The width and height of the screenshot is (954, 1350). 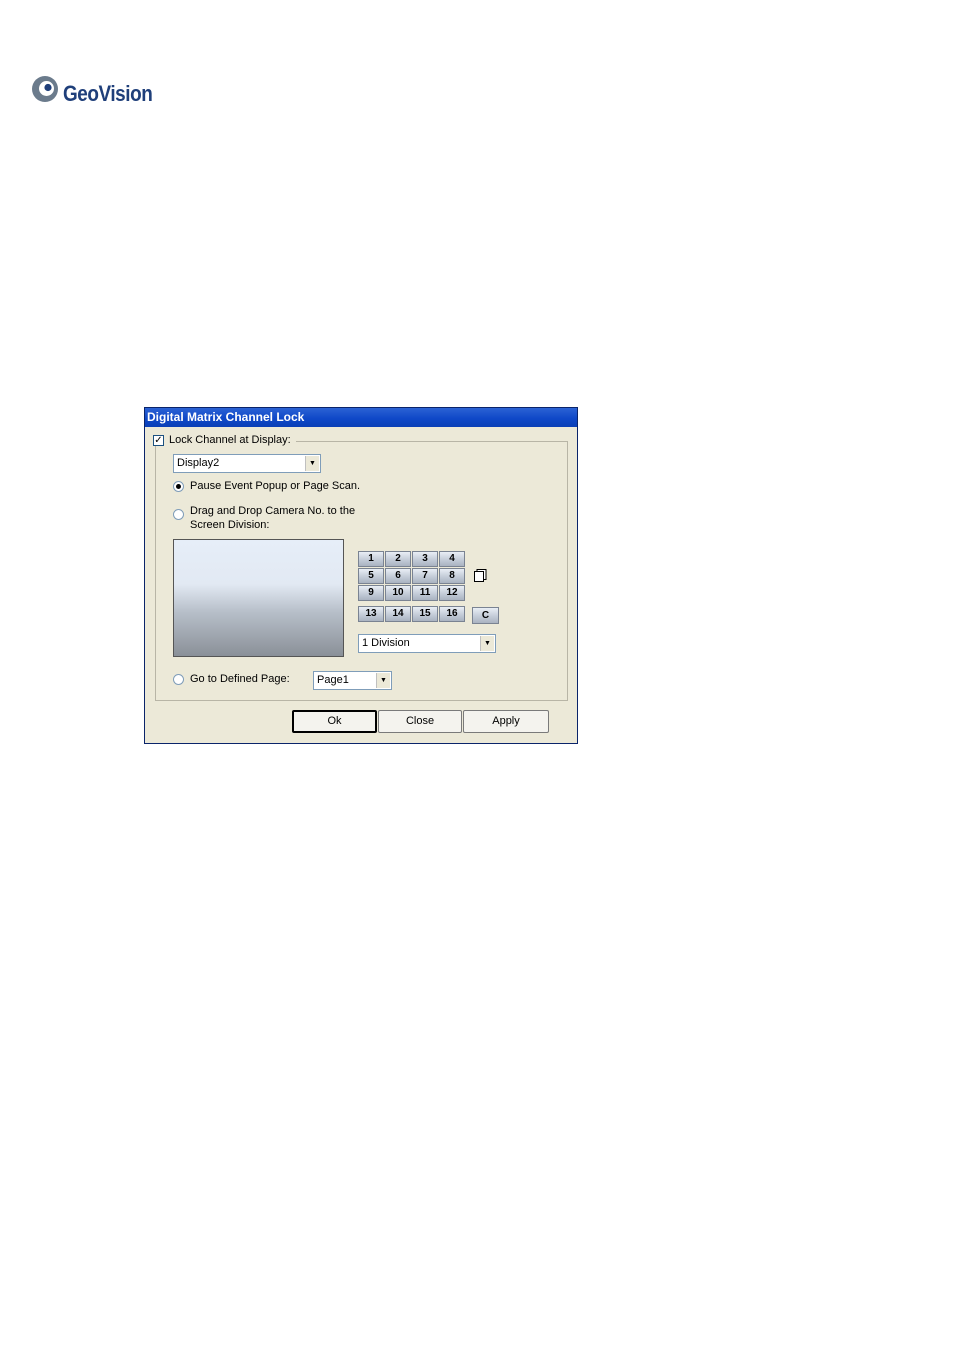 What do you see at coordinates (398, 559) in the screenshot?
I see `camera-button-2: 2` at bounding box center [398, 559].